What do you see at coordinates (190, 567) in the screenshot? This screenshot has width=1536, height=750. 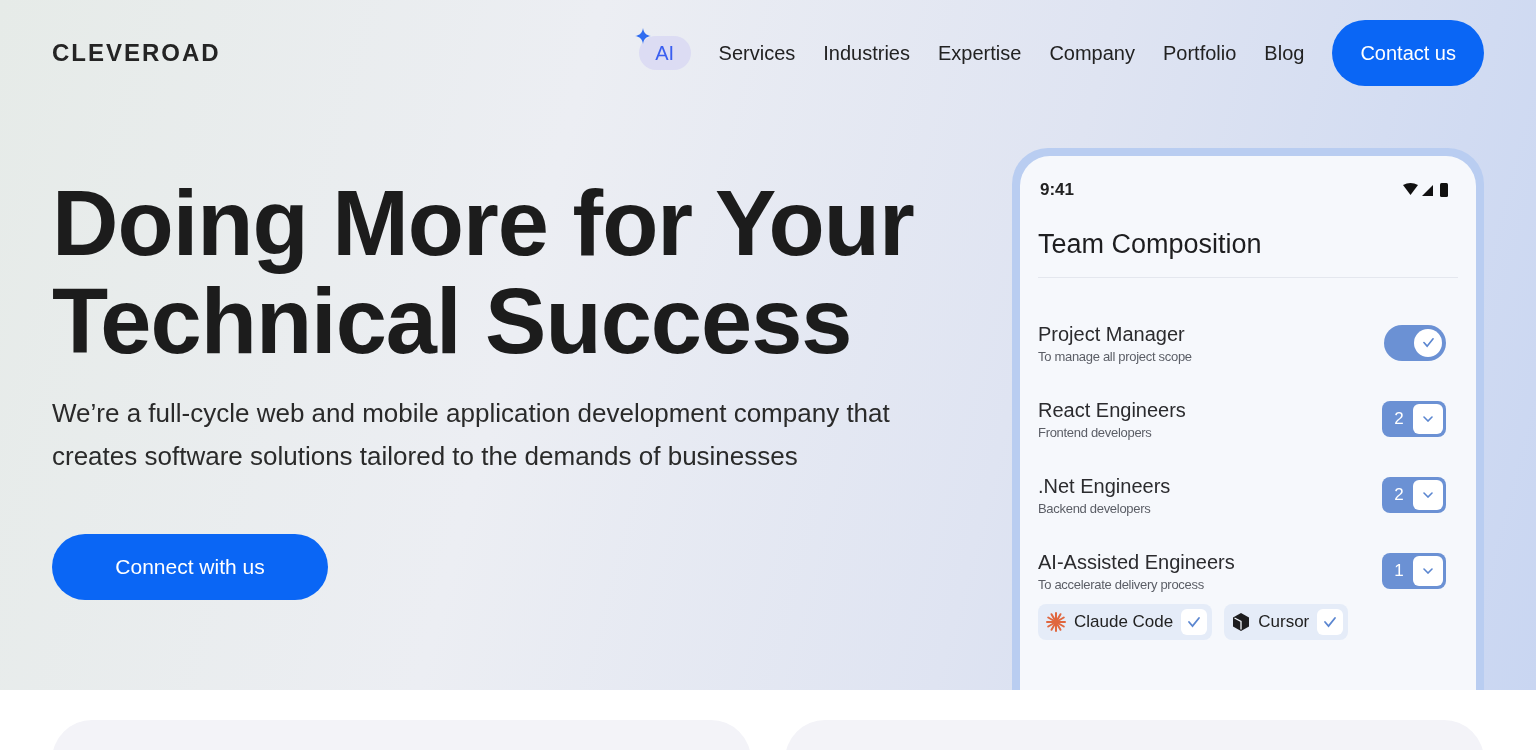 I see `connect-button: Connect with us` at bounding box center [190, 567].